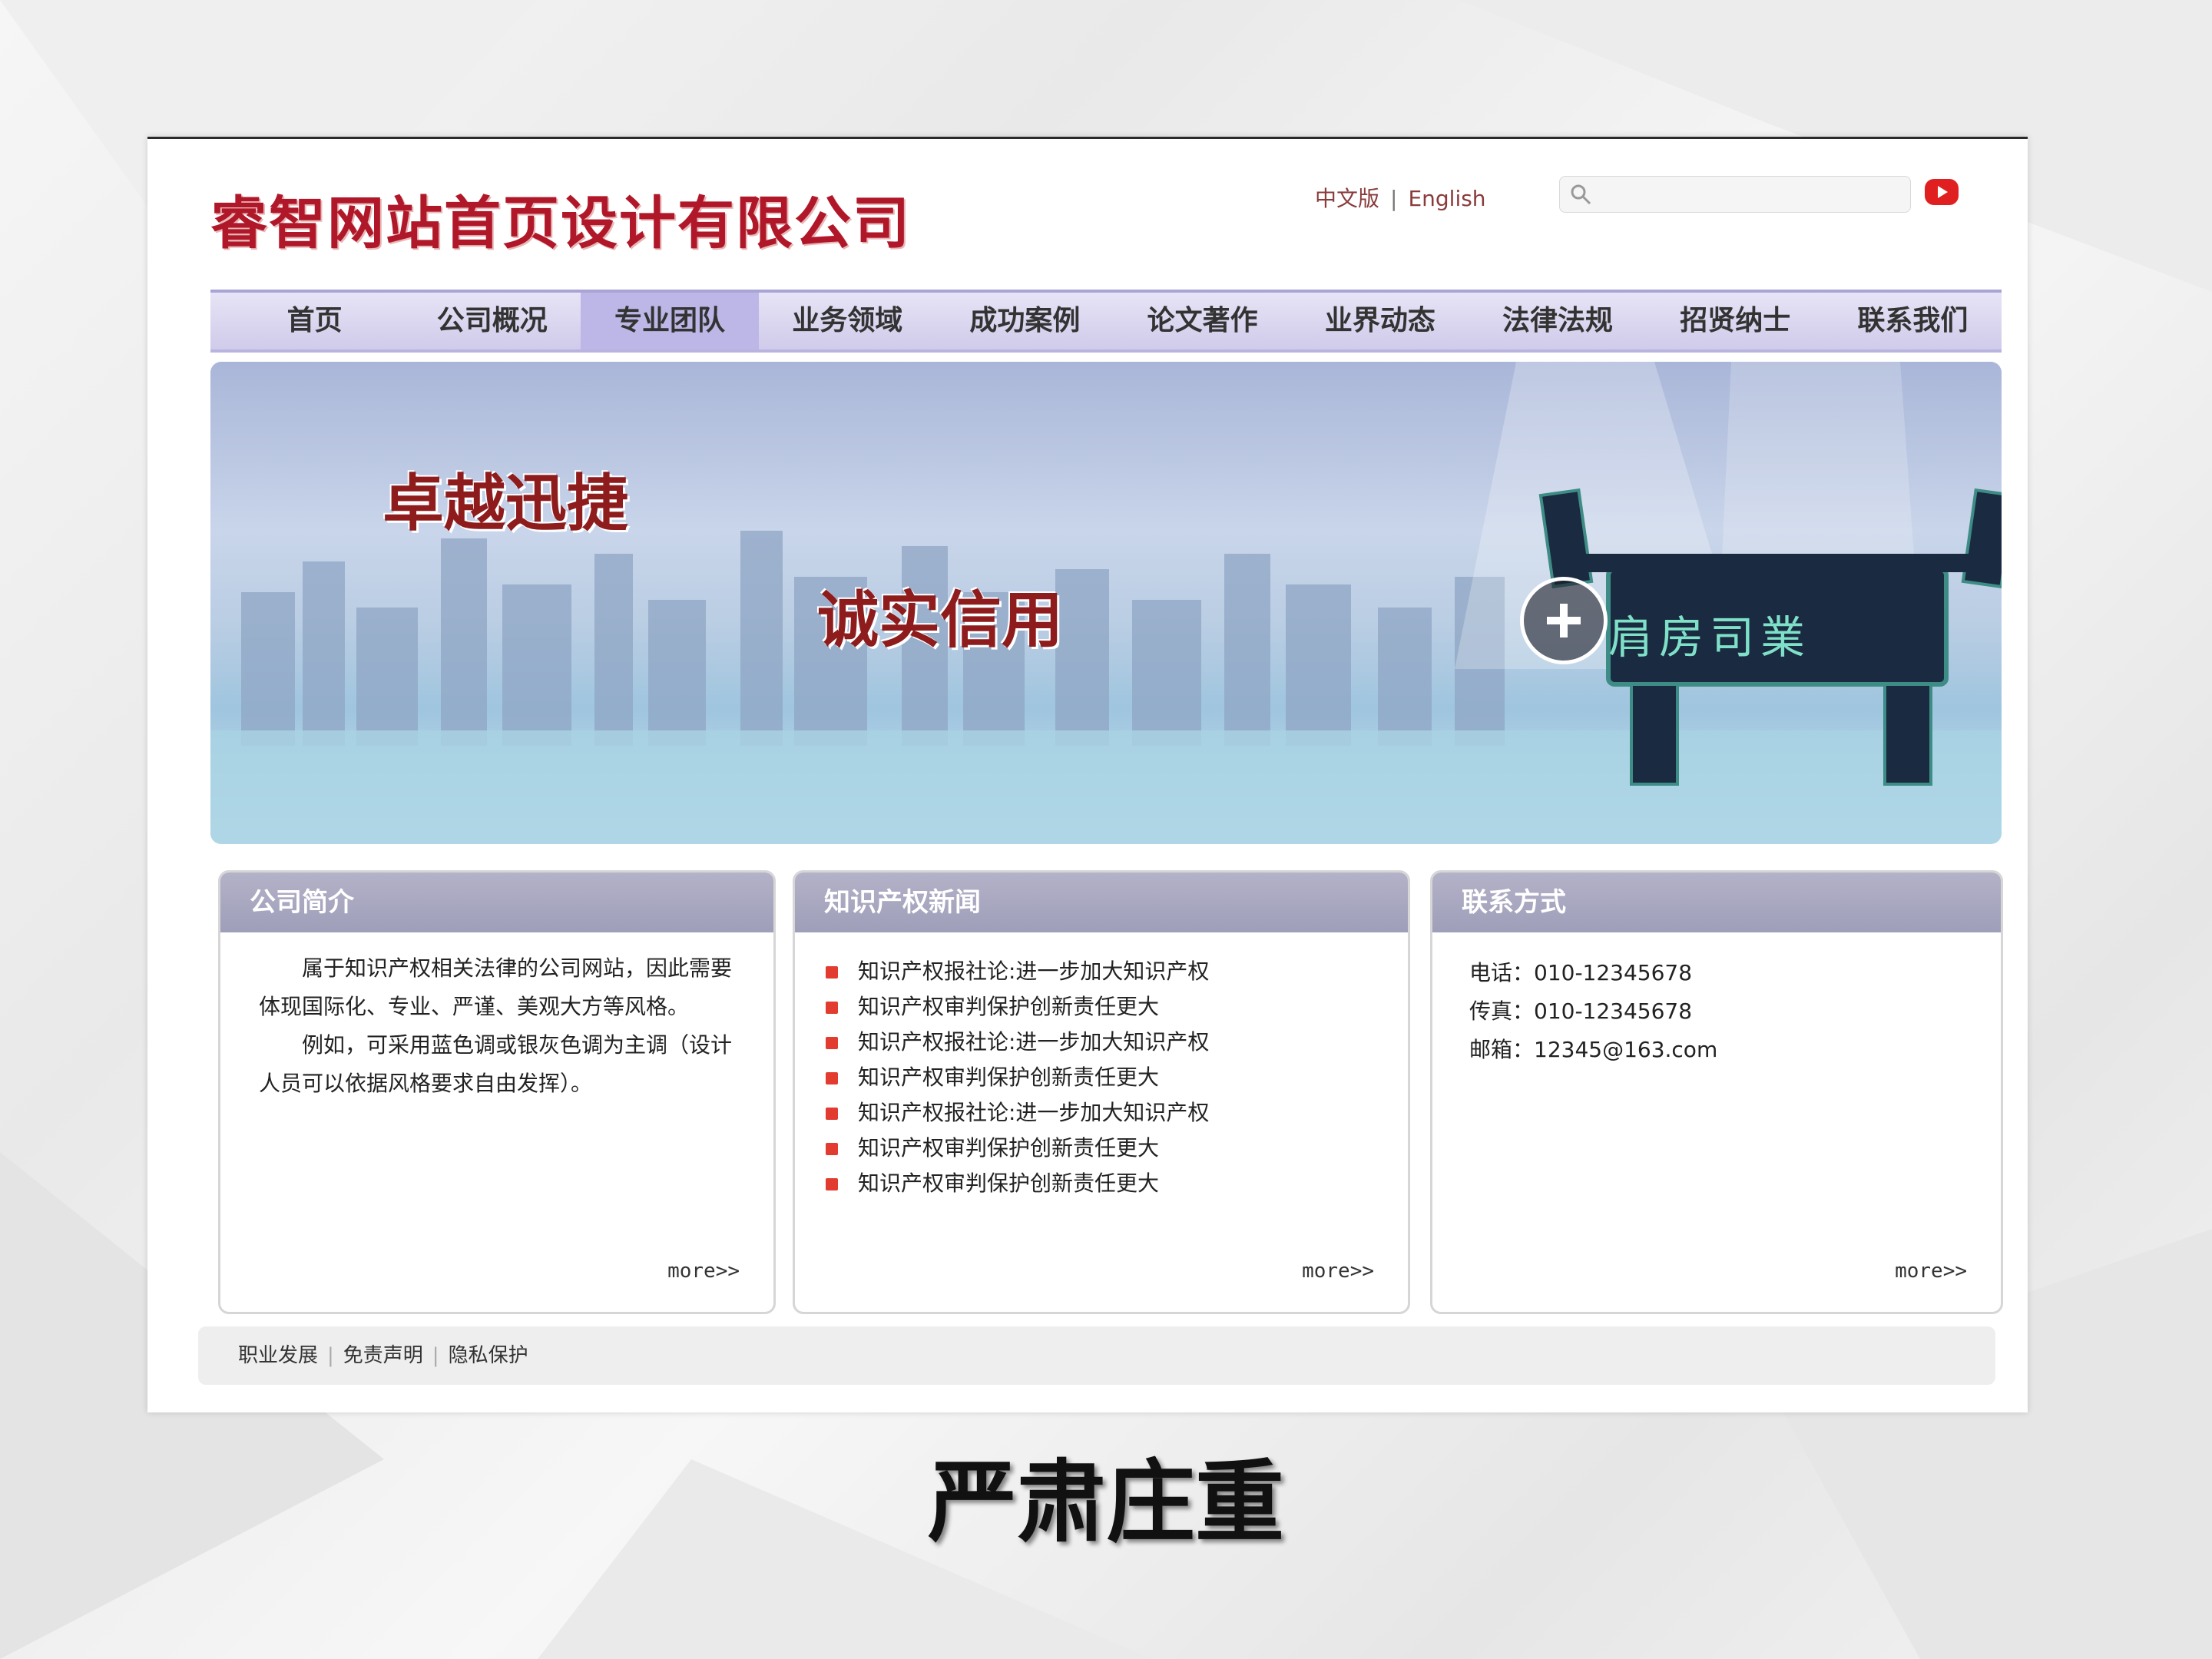 The image size is (2212, 1659). What do you see at coordinates (496, 987) in the screenshot?
I see `intro-paragraph: 属于知识产权相关法律的公司网站，因此需要体现国际化、专业、严谨、美观大方等风格。` at bounding box center [496, 987].